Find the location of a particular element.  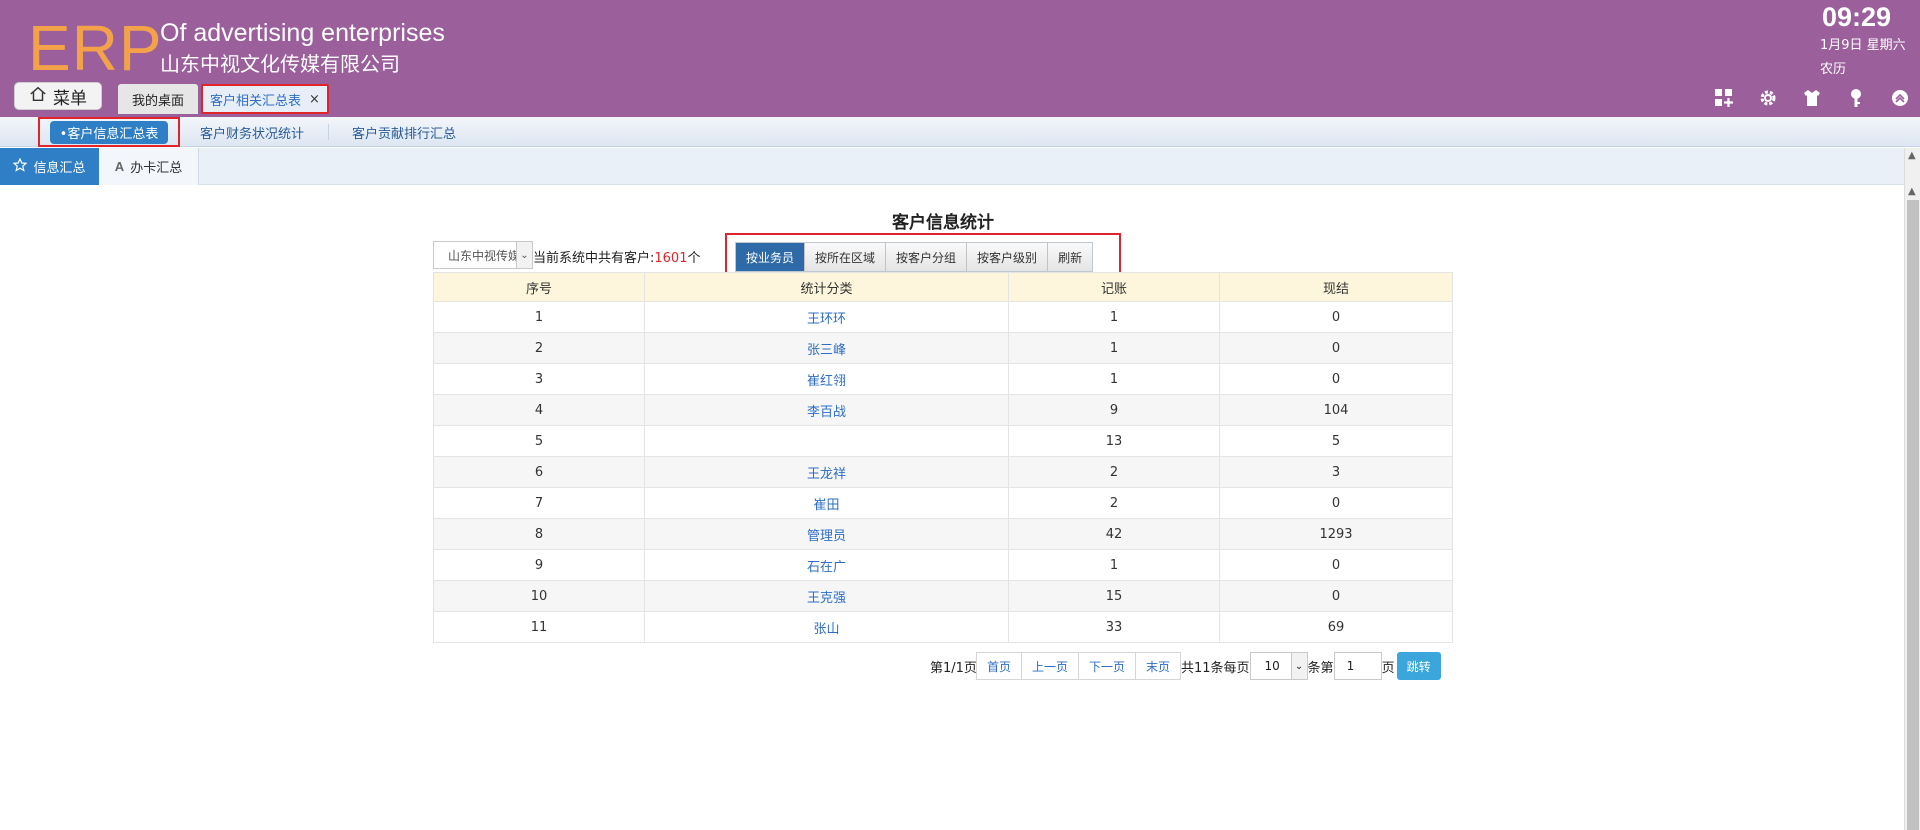

tab-info-summary: 信息汇总 is located at coordinates (49, 166).